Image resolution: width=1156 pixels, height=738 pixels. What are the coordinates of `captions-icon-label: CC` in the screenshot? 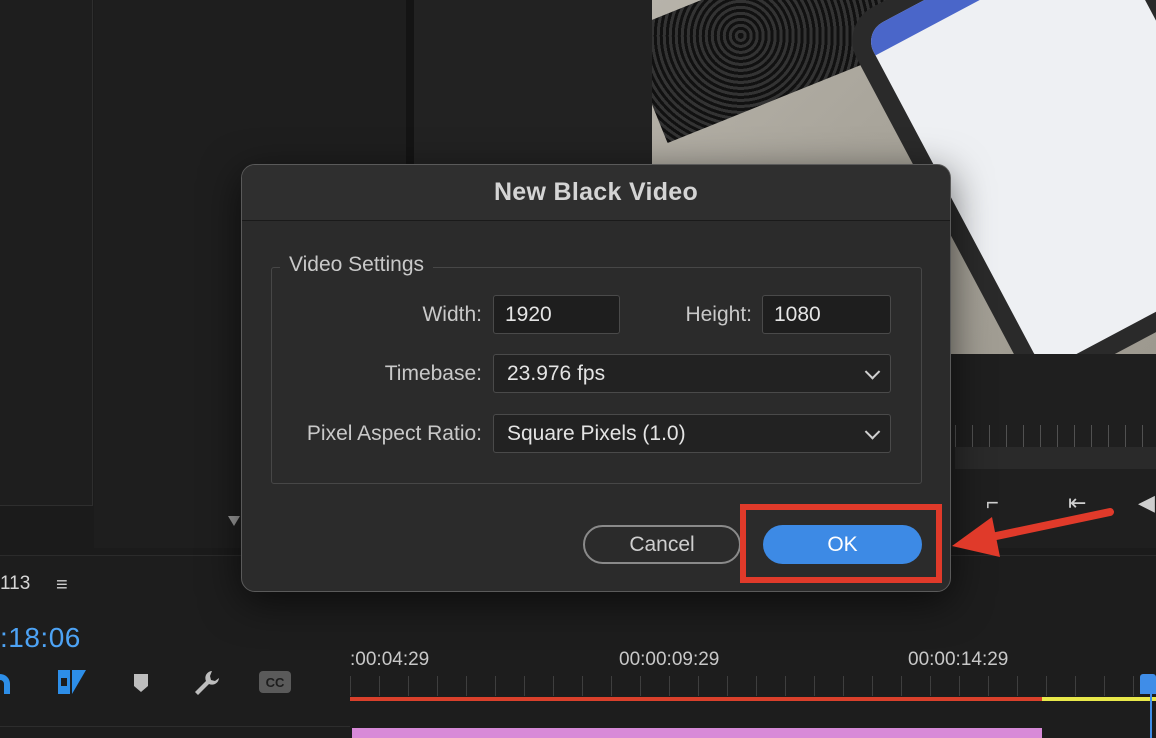 It's located at (275, 682).